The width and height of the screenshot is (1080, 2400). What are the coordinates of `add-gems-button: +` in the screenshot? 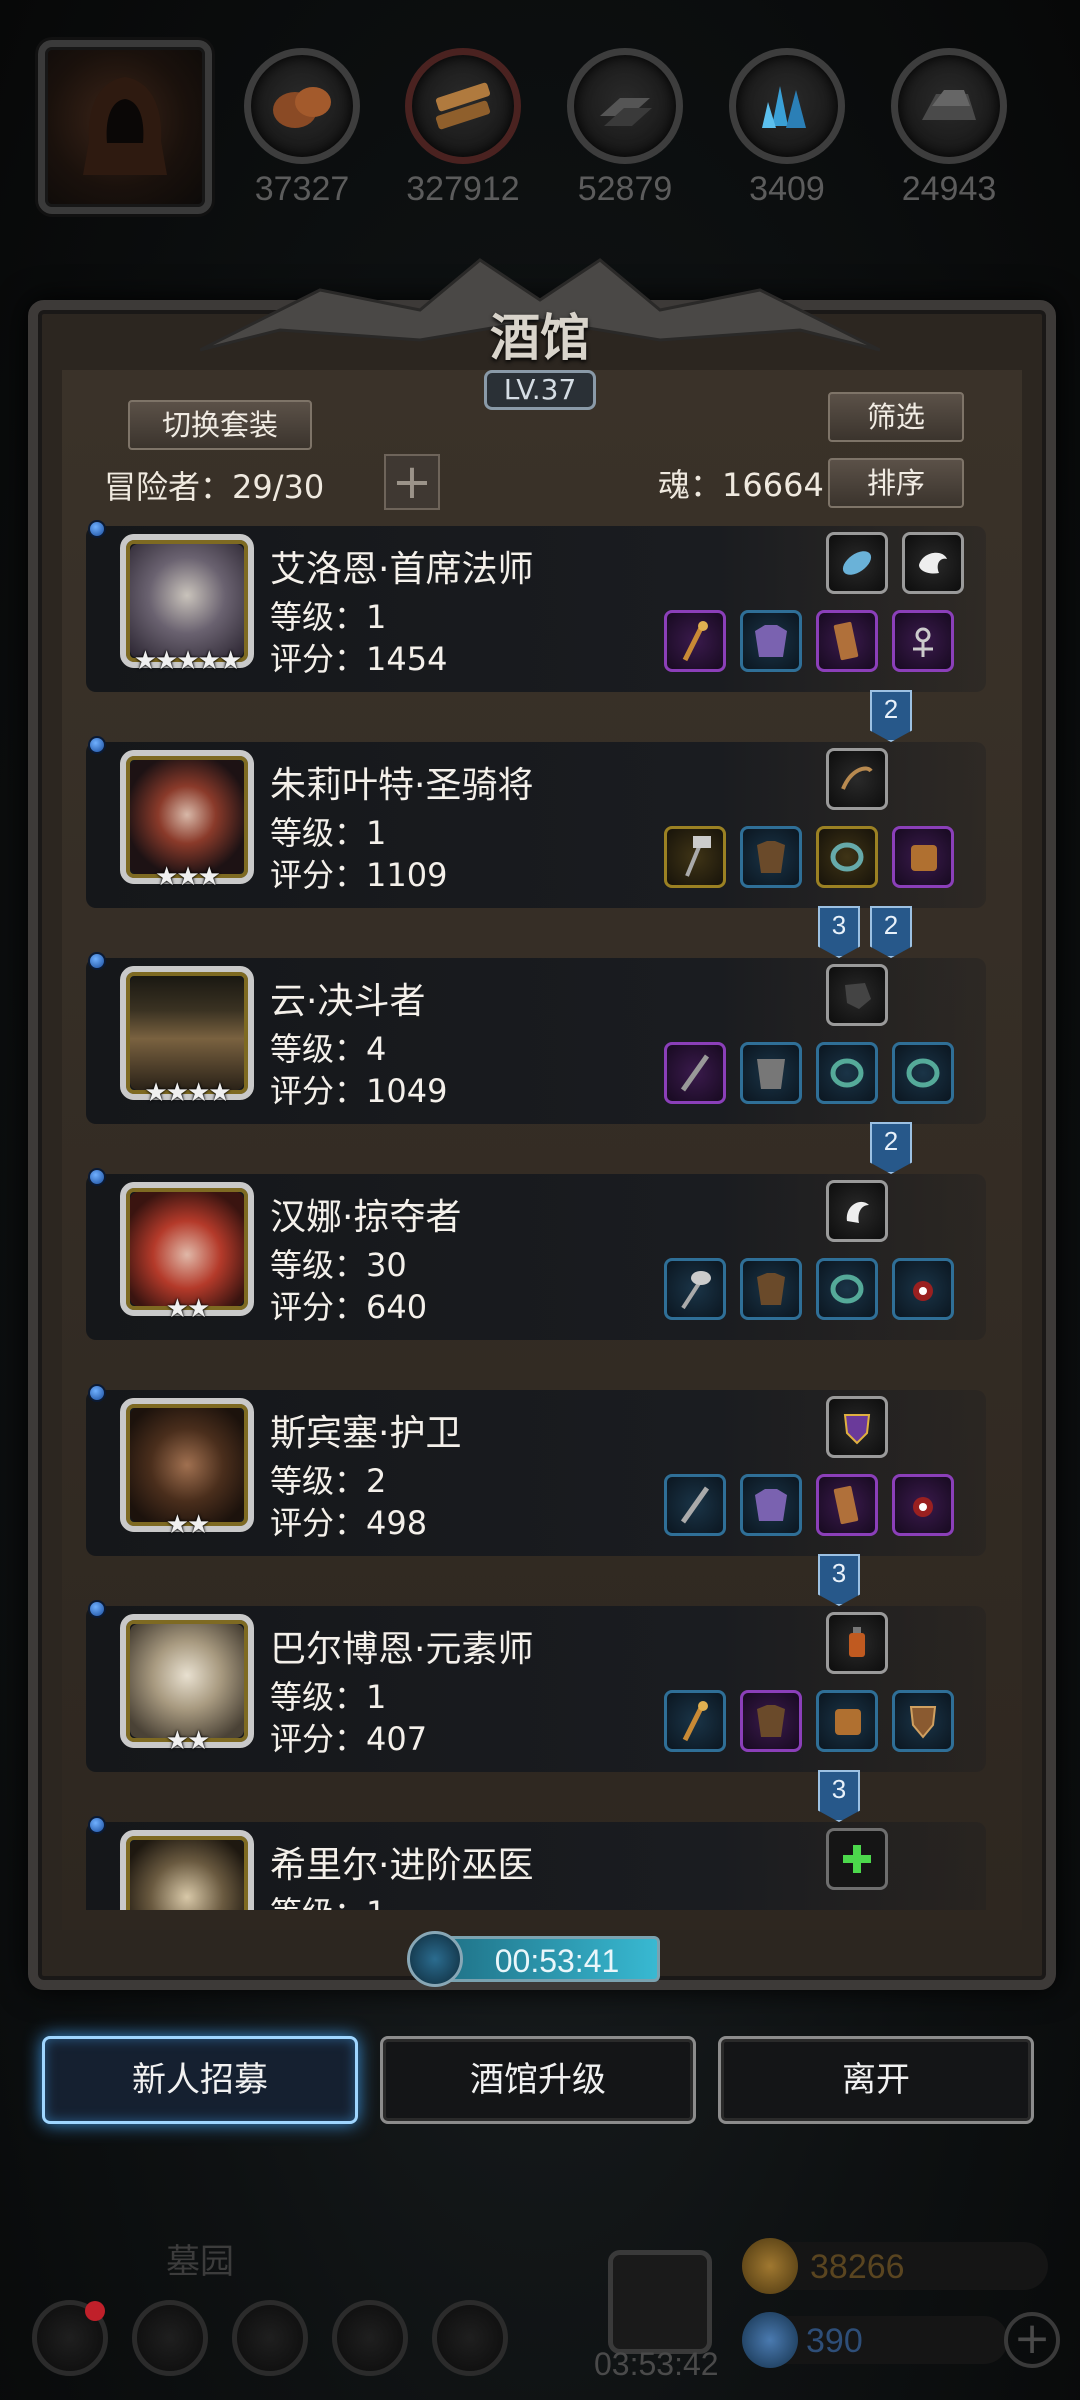 It's located at (1032, 2340).